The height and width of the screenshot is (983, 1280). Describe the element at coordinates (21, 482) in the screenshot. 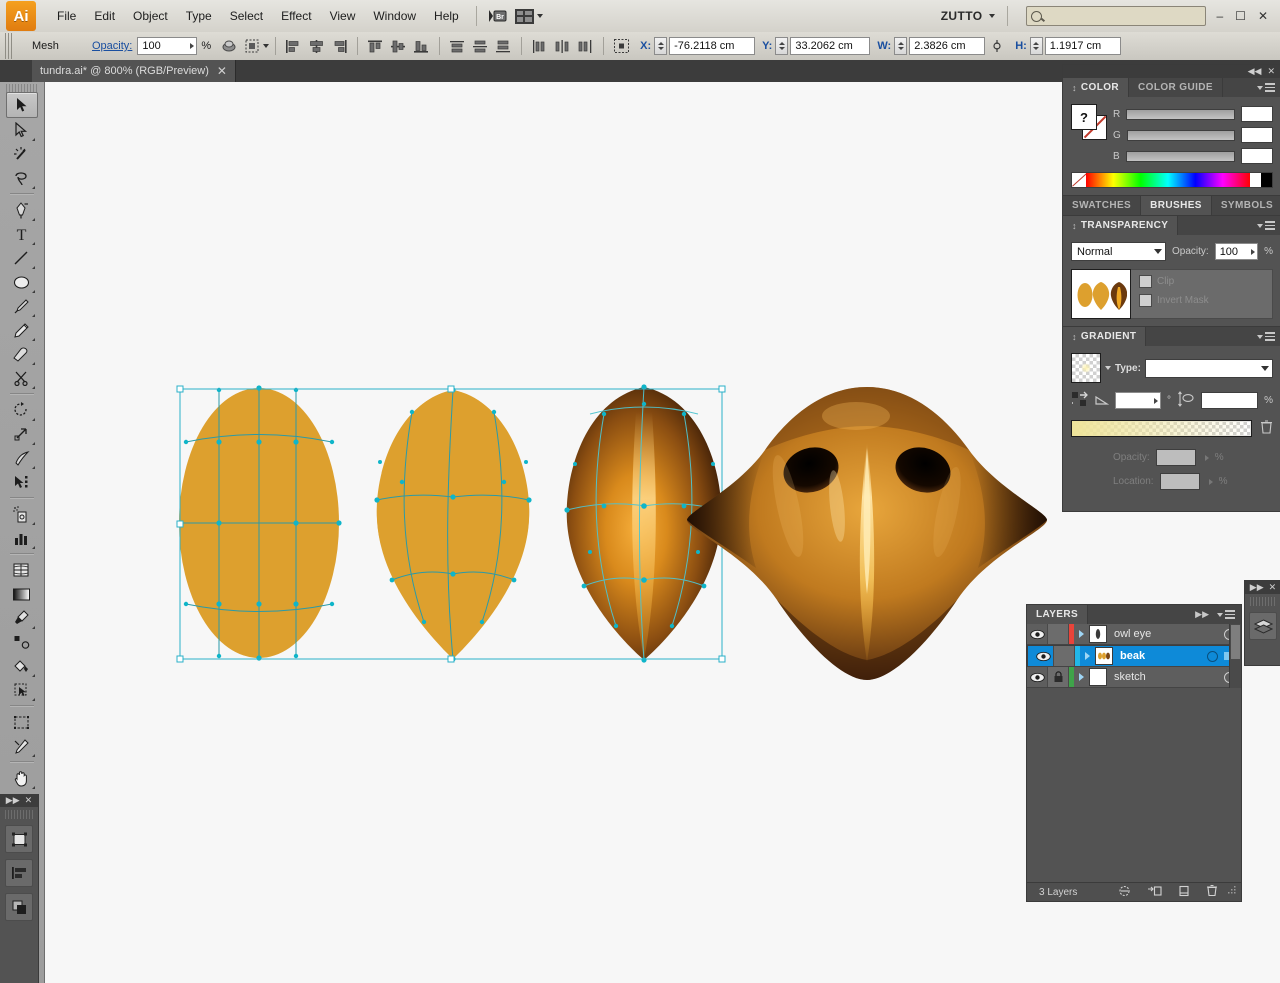

I see `free-transform-tool` at that location.